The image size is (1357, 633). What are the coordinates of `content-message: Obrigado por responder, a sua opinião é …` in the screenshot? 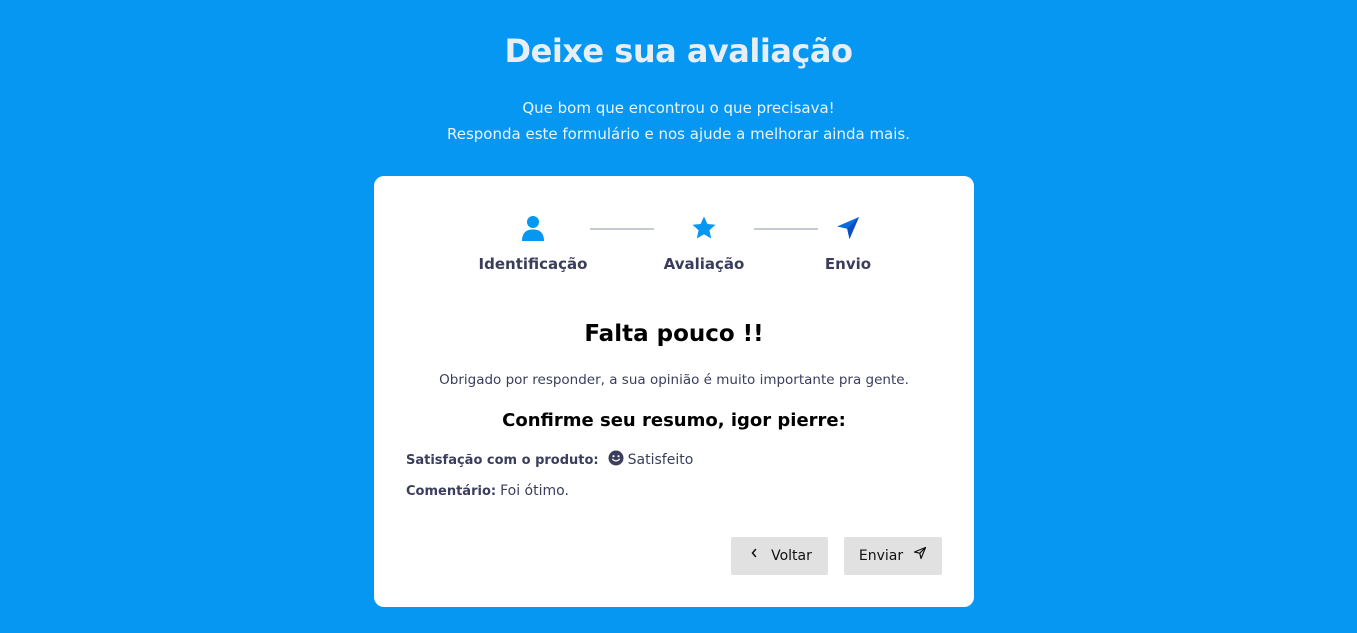 It's located at (674, 380).